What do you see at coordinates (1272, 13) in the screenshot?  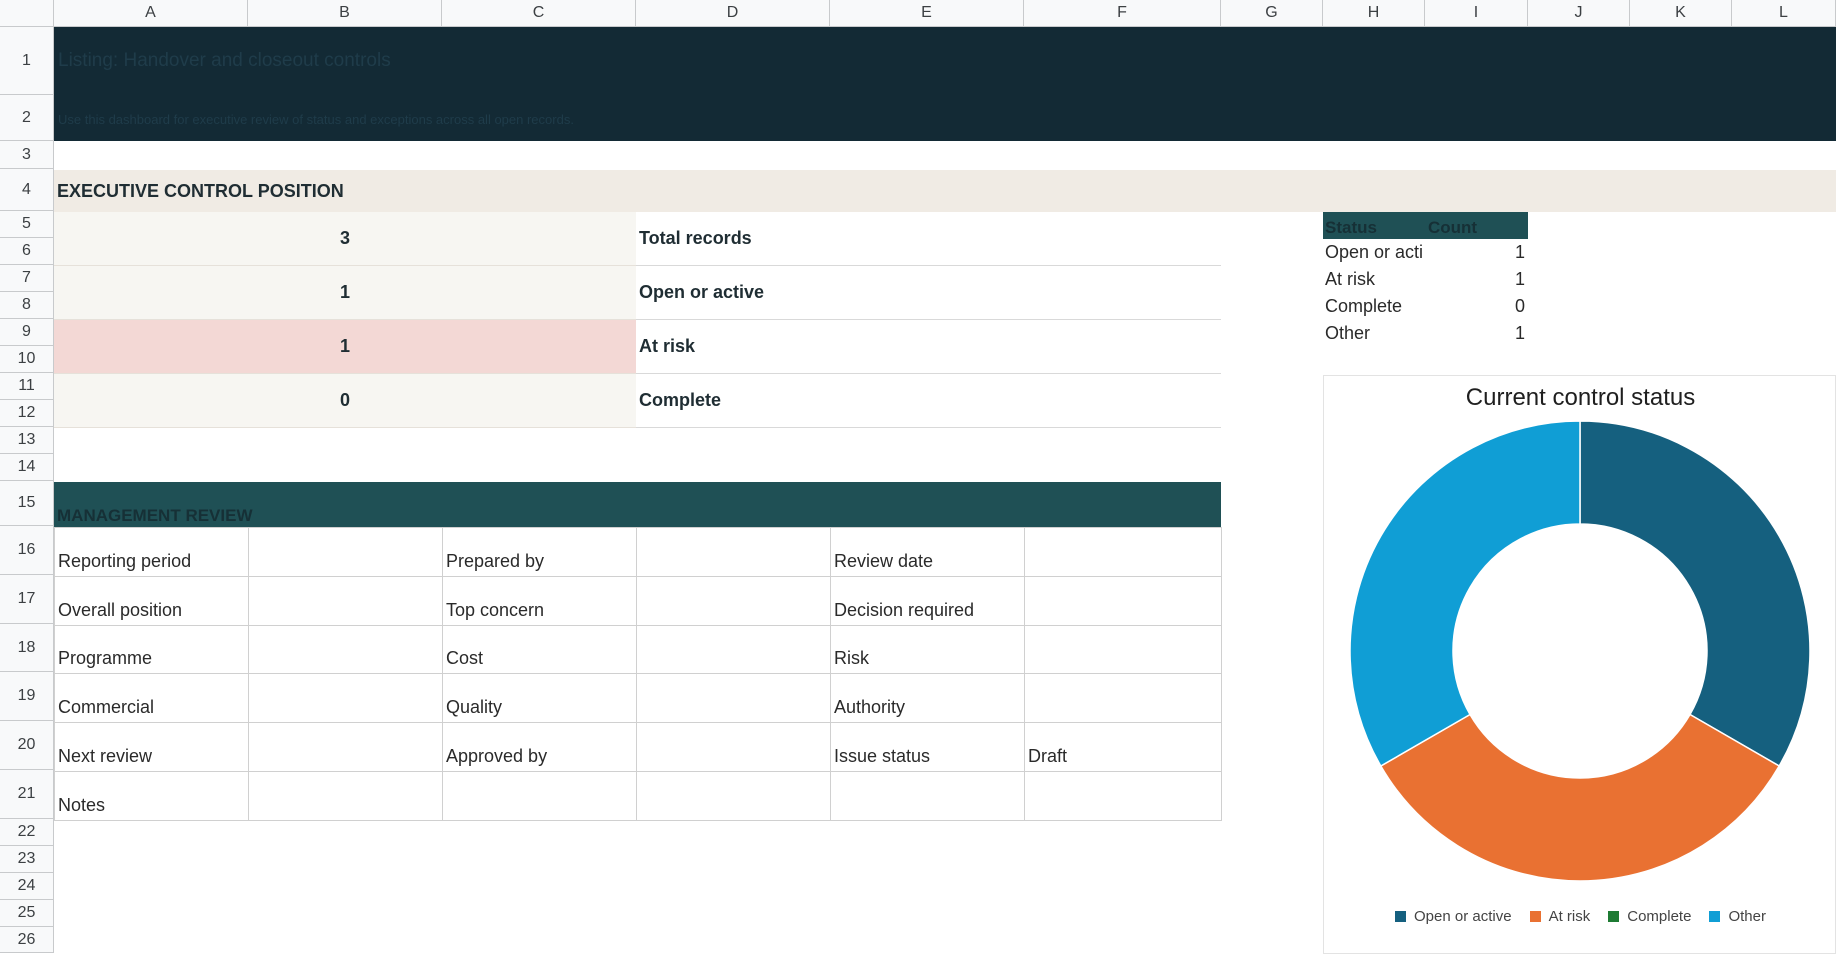 I see `column-header-g: G` at bounding box center [1272, 13].